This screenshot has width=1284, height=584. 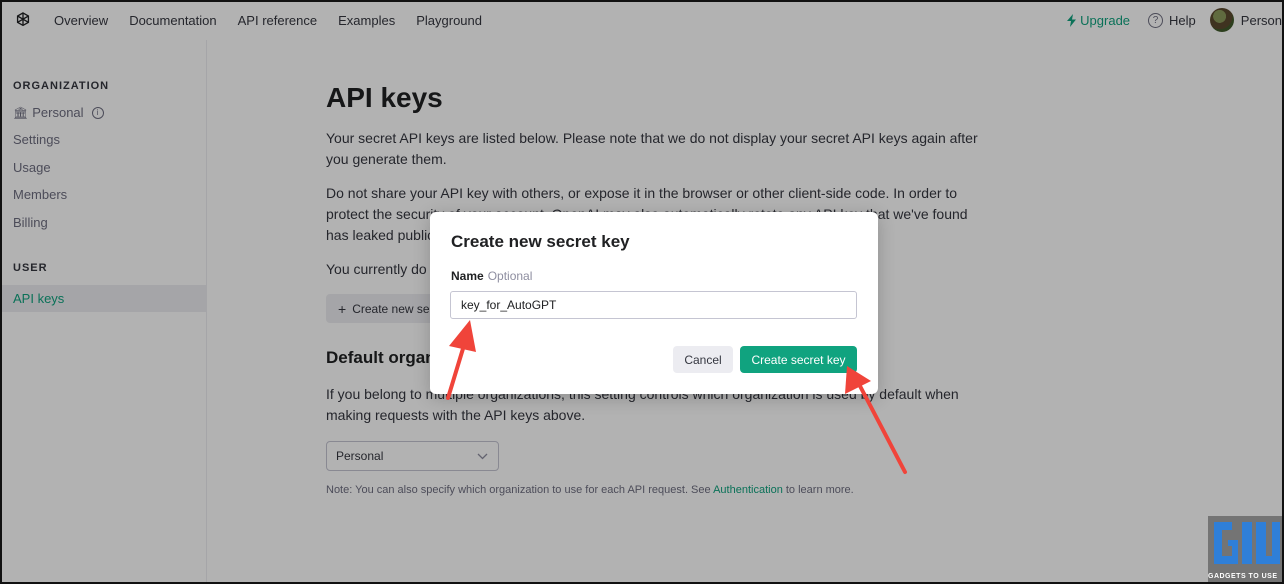 I want to click on cancel-button: Cancel, so click(x=703, y=359).